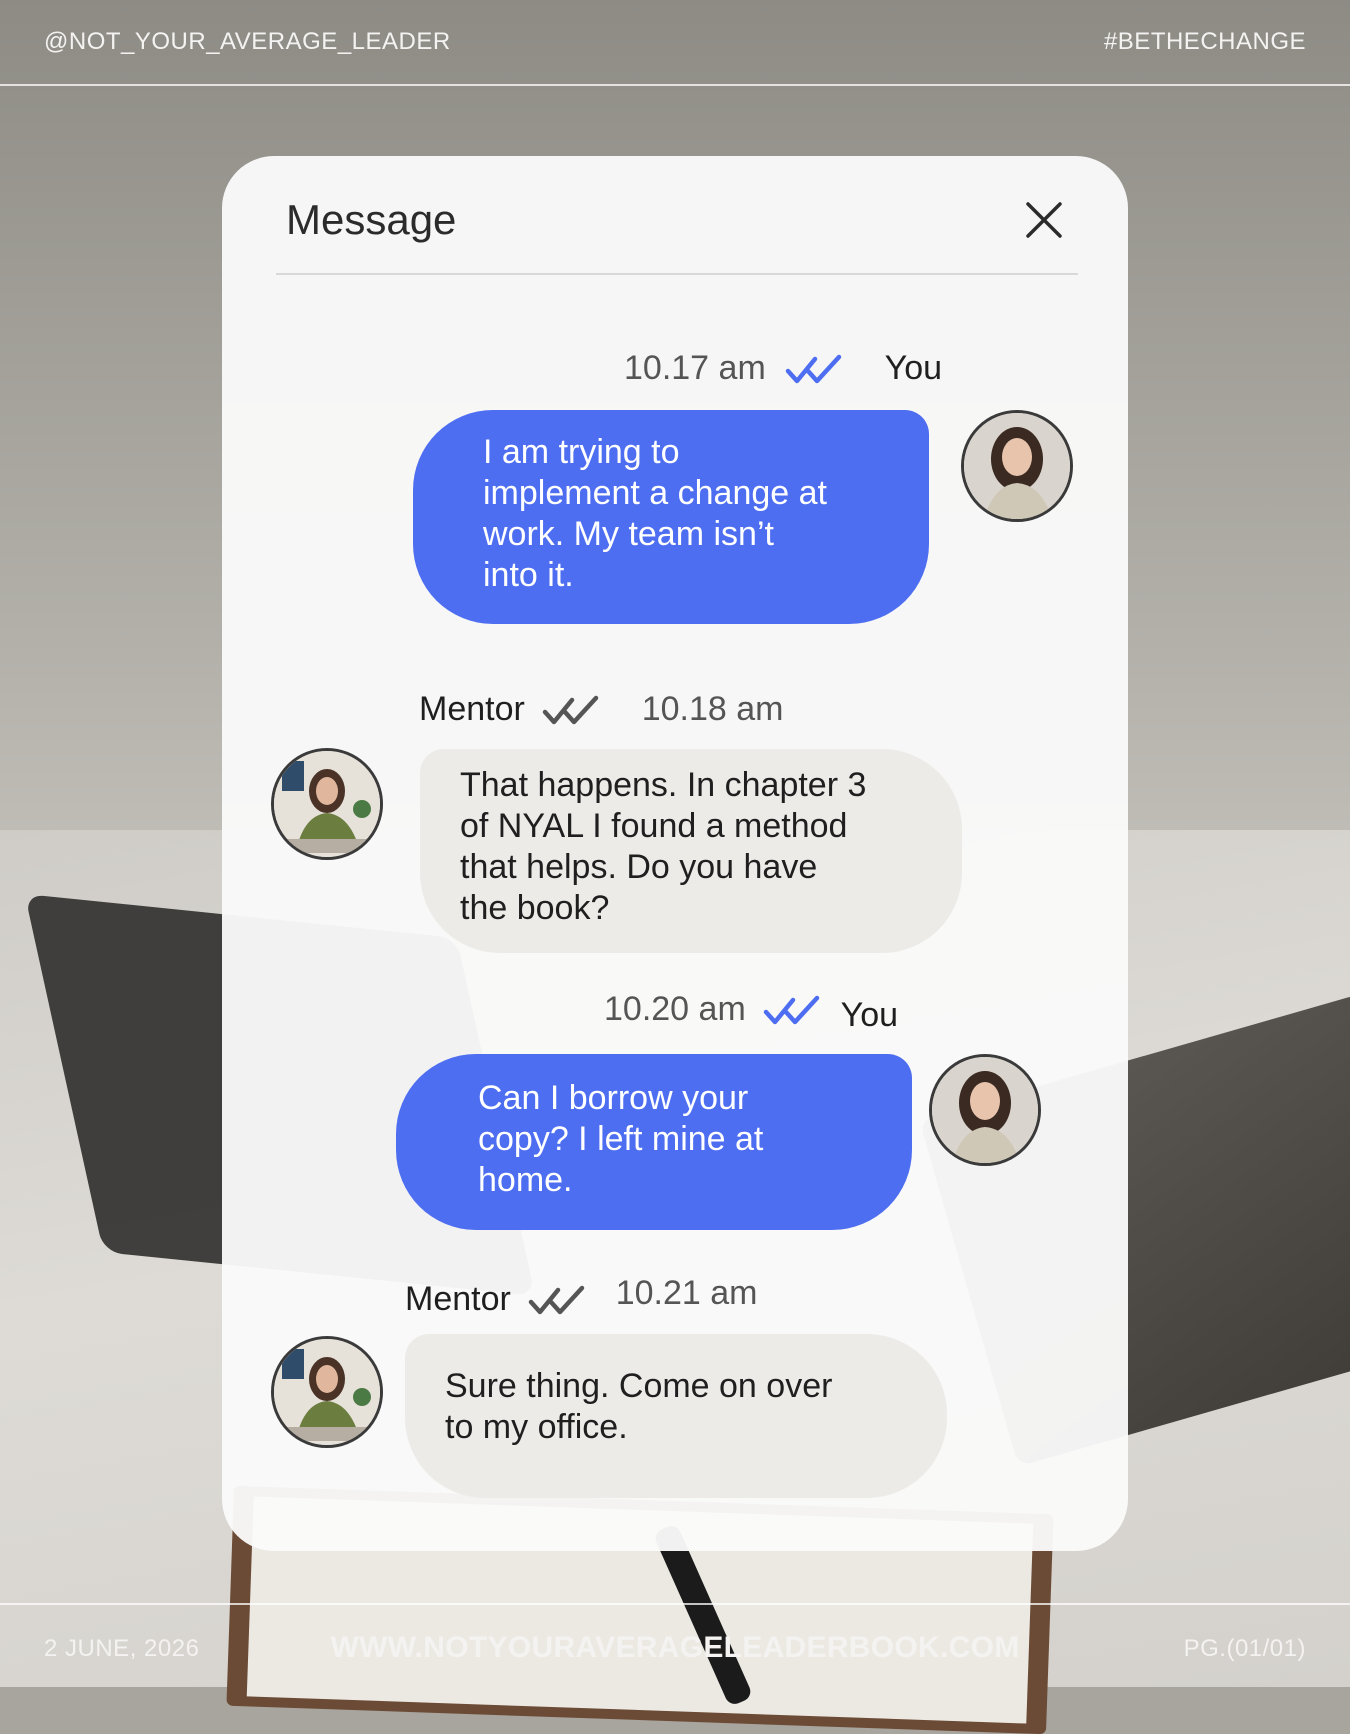  What do you see at coordinates (675, 1009) in the screenshot?
I see `message-time: 10.20 am` at bounding box center [675, 1009].